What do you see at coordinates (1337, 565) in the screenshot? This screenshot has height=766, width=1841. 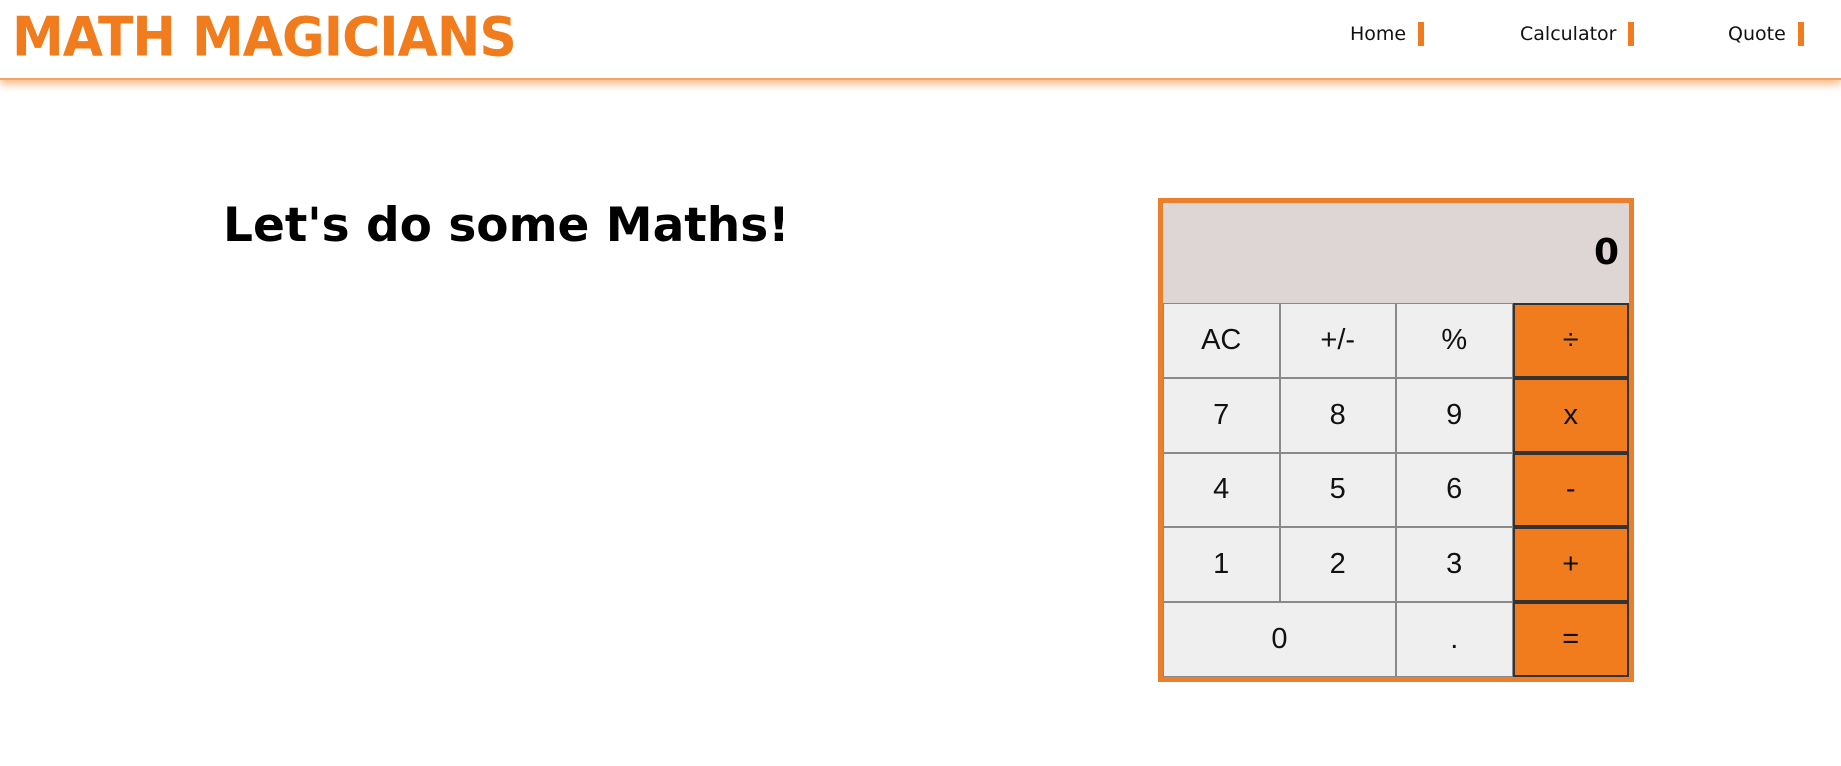 I see `key-2: 2` at bounding box center [1337, 565].